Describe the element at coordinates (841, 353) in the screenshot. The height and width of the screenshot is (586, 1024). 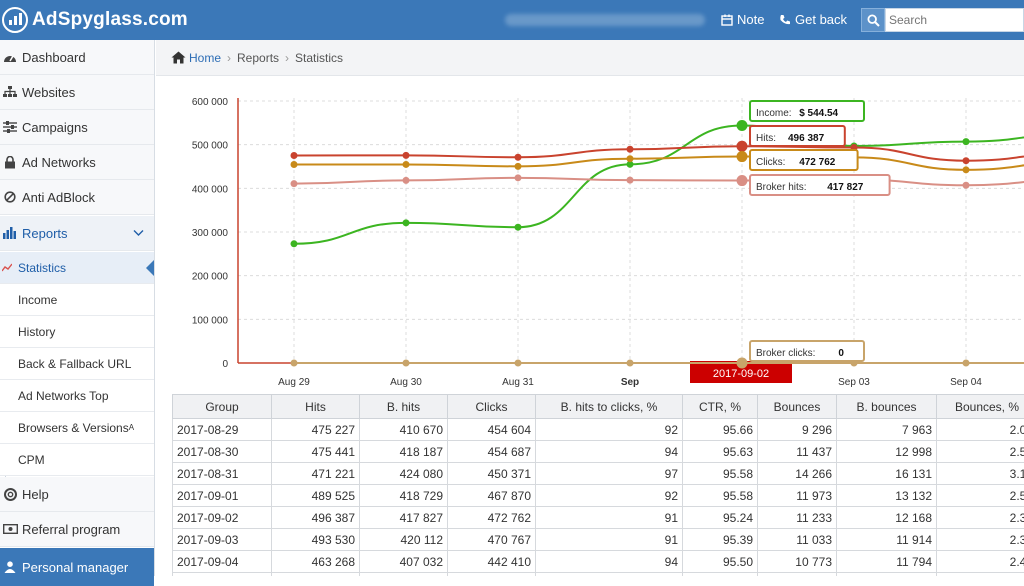
I see `tooltip-value: 0` at that location.